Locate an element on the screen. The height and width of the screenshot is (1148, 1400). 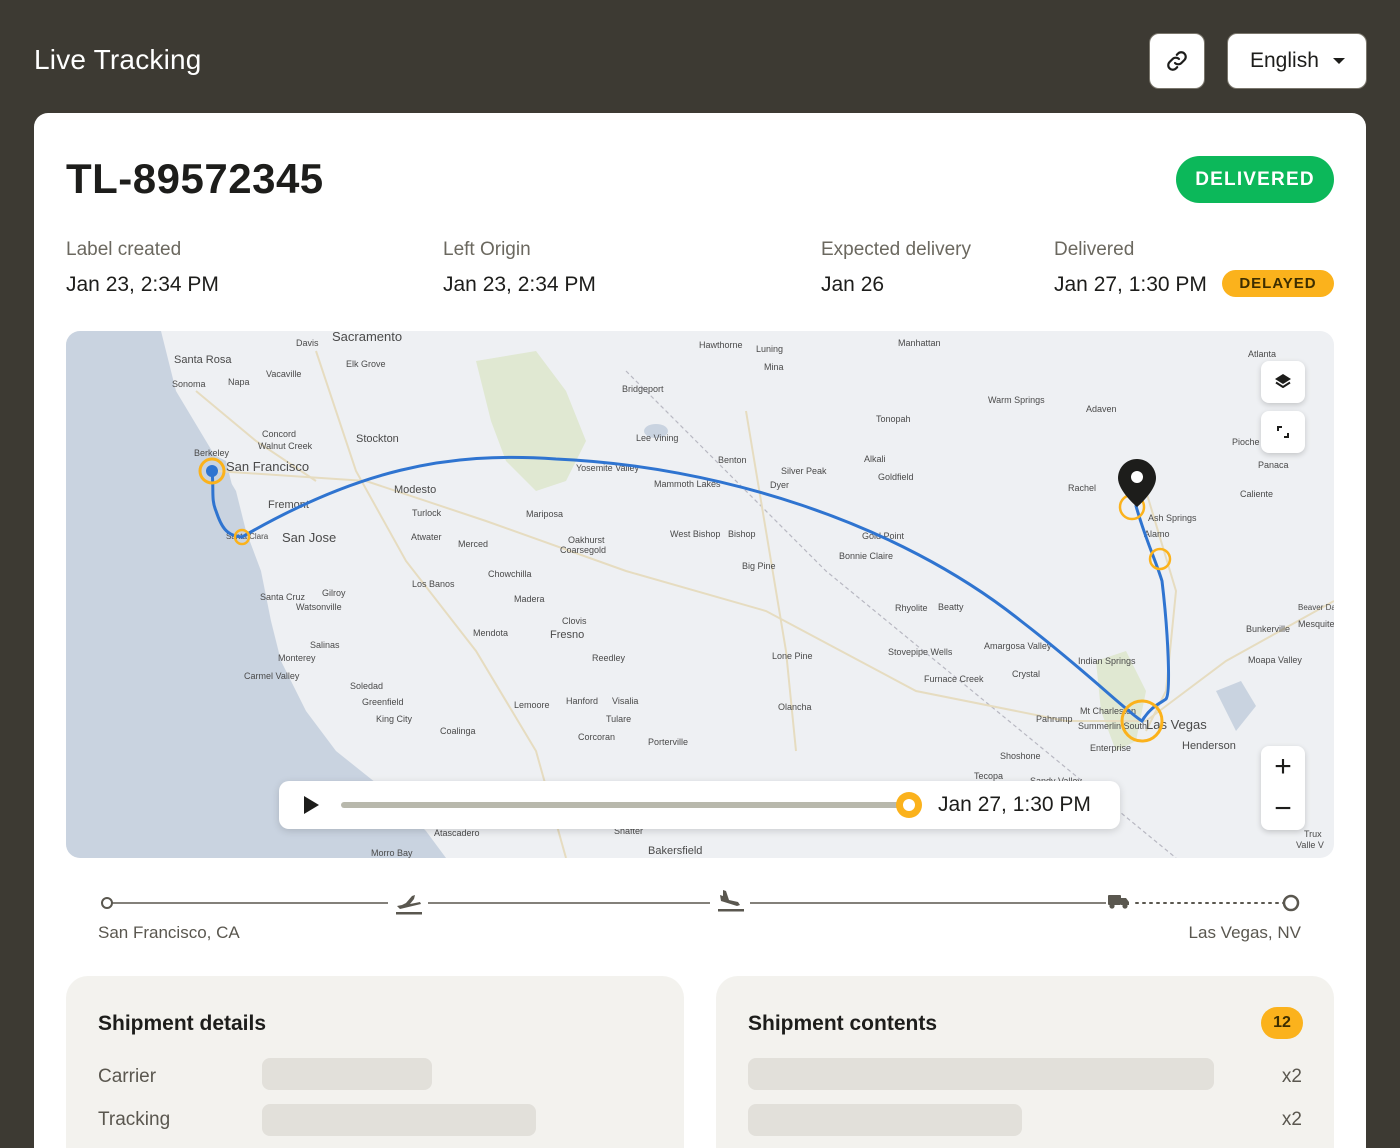
playback-bar: Jan 27, 1:30 PM is located at coordinates (699, 805).